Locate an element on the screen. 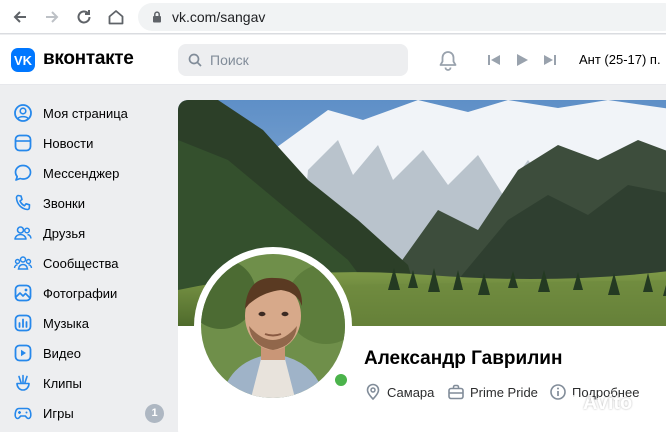  reload-icon is located at coordinates (84, 17).